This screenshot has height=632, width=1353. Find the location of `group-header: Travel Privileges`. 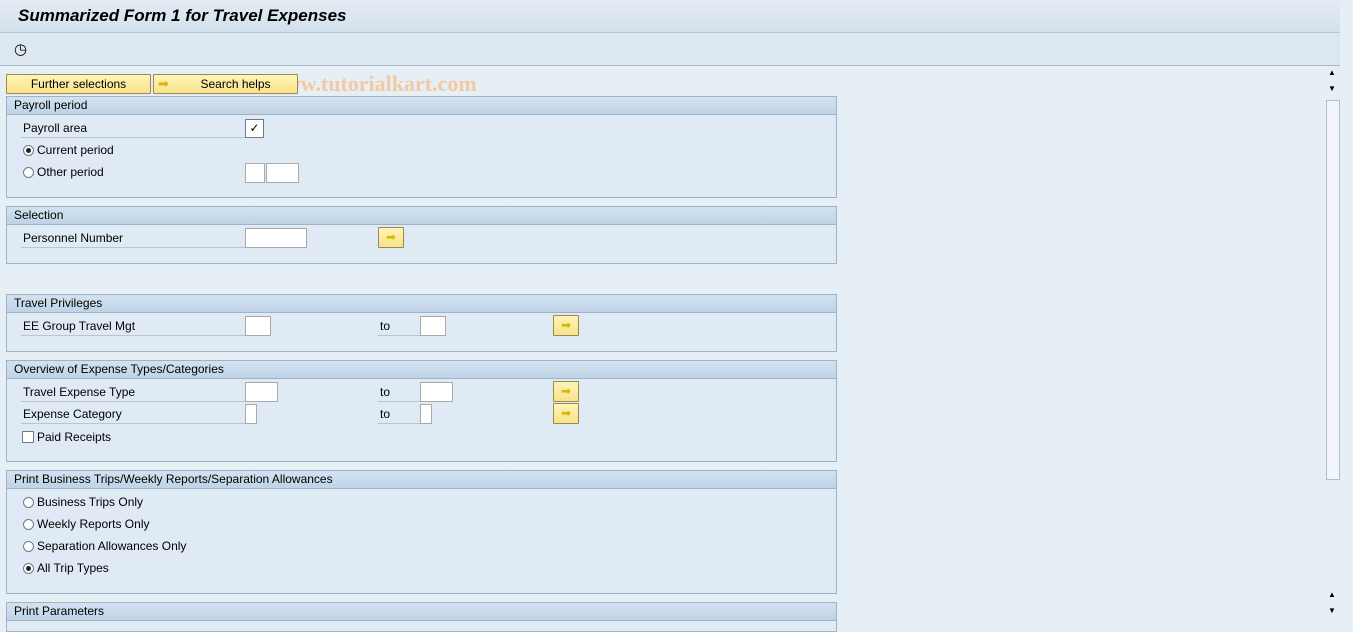

group-header: Travel Privileges is located at coordinates (421, 304).